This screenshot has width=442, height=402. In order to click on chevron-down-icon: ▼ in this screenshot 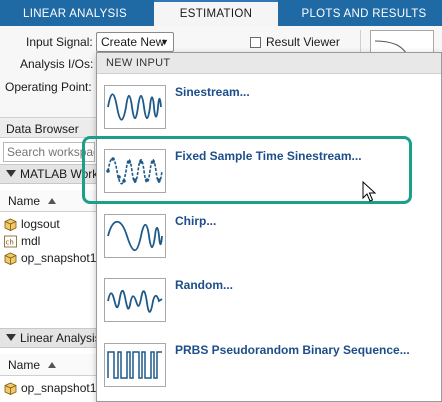, I will do `click(164, 42)`.